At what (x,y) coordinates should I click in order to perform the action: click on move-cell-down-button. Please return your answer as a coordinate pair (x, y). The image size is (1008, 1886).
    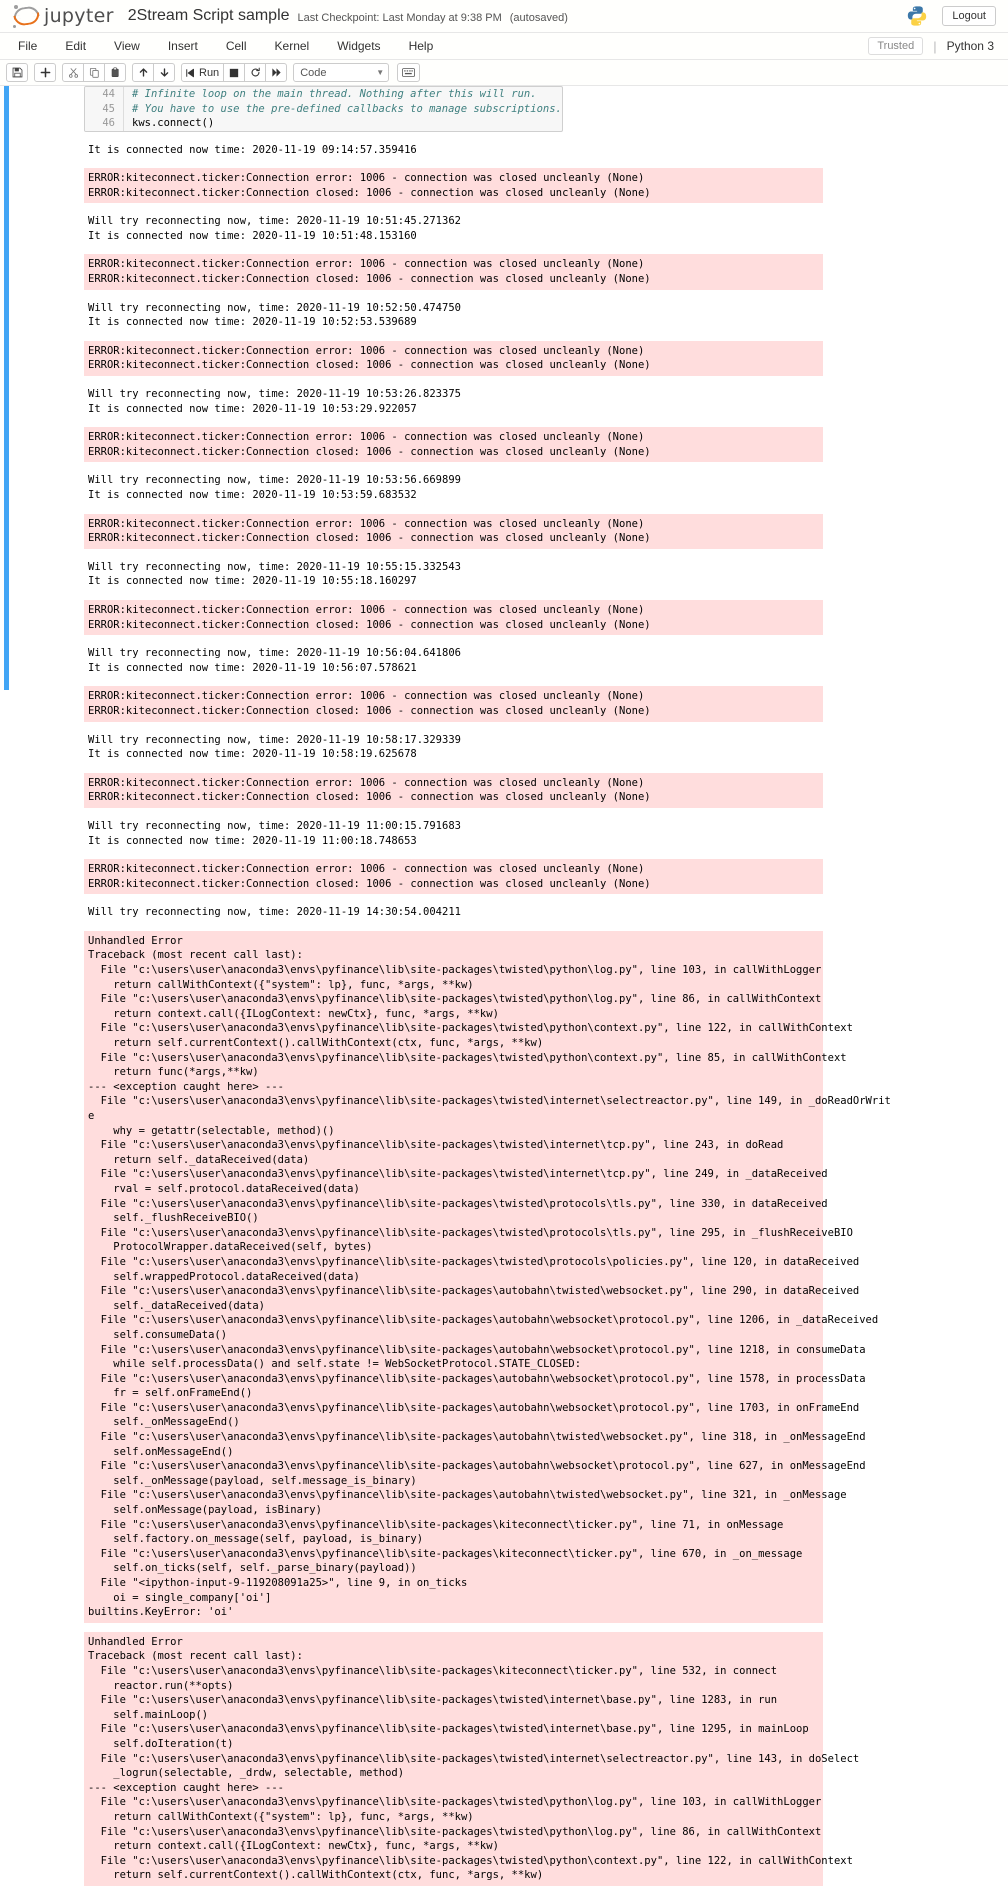
    Looking at the image, I should click on (164, 72).